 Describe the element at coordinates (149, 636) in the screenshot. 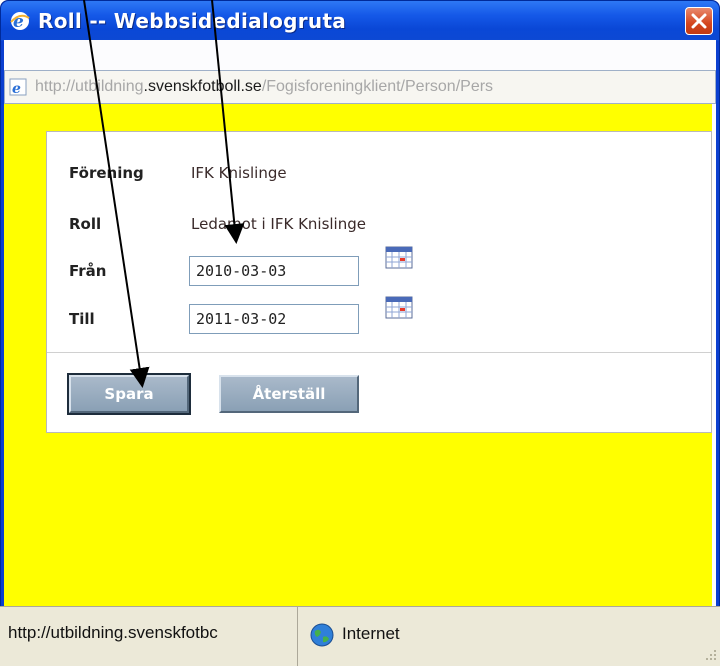

I see `status-url: http://utbildning.svenskfotbc` at that location.